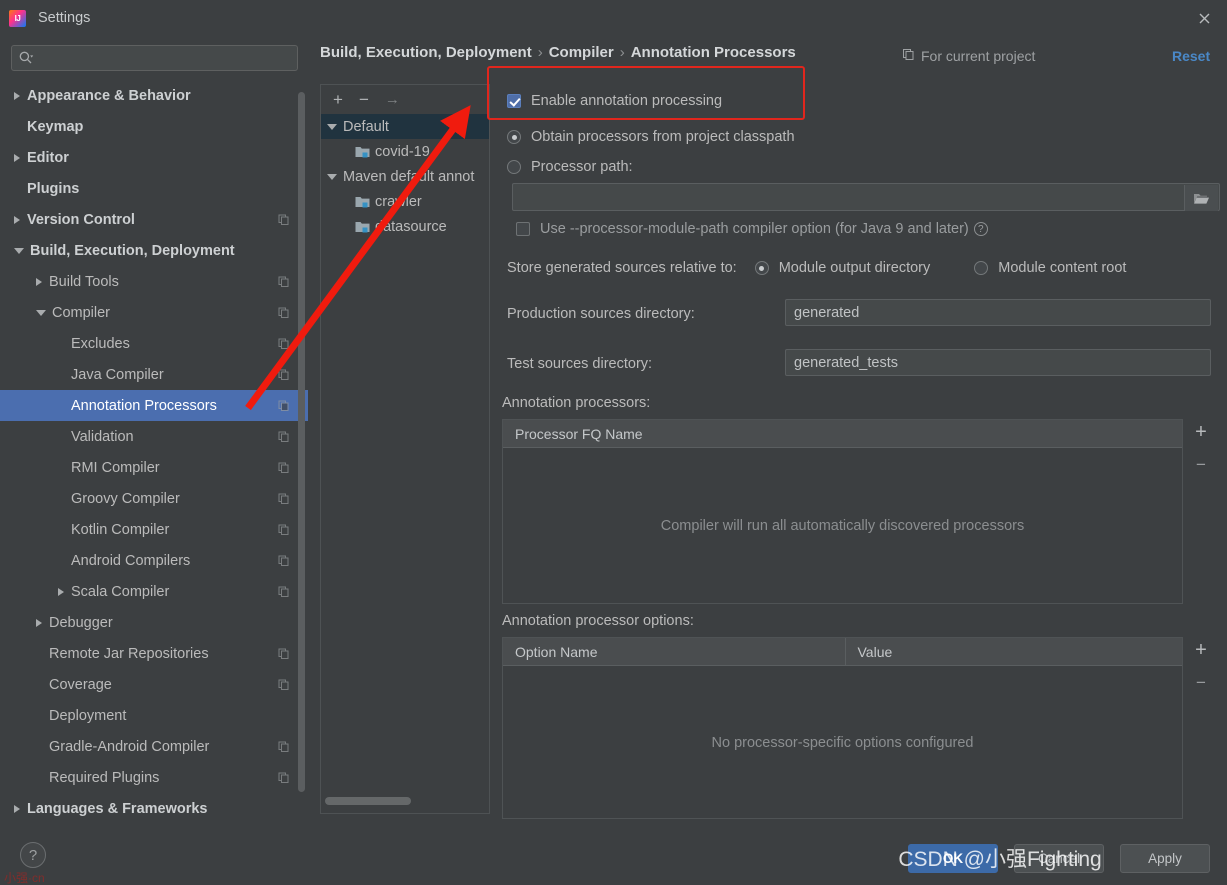  Describe the element at coordinates (405, 201) in the screenshot. I see `module-row: crawler` at that location.